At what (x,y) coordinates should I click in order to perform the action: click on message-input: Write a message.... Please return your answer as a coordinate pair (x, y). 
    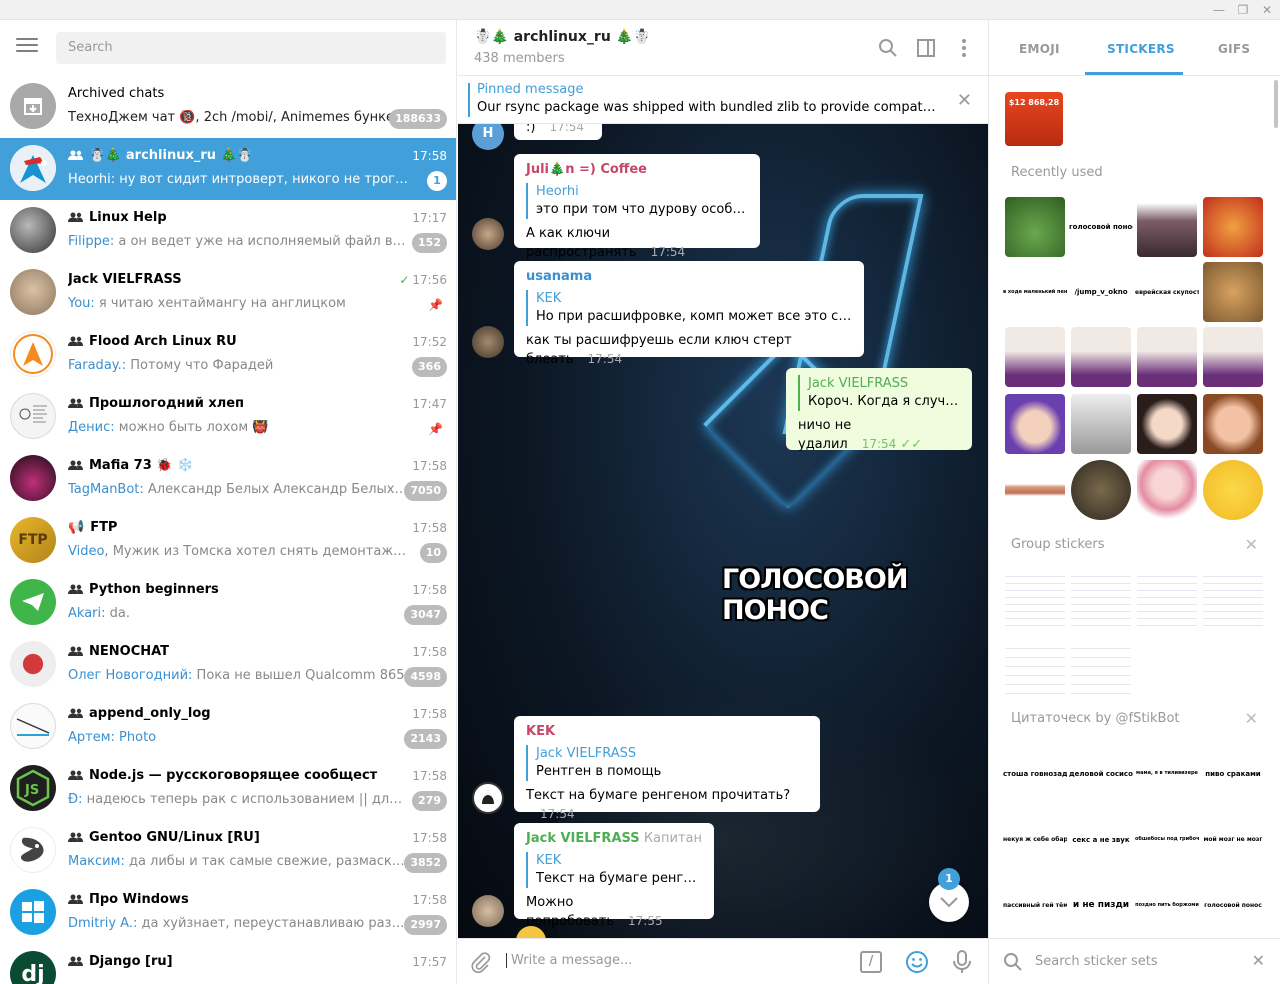
    Looking at the image, I should click on (671, 960).